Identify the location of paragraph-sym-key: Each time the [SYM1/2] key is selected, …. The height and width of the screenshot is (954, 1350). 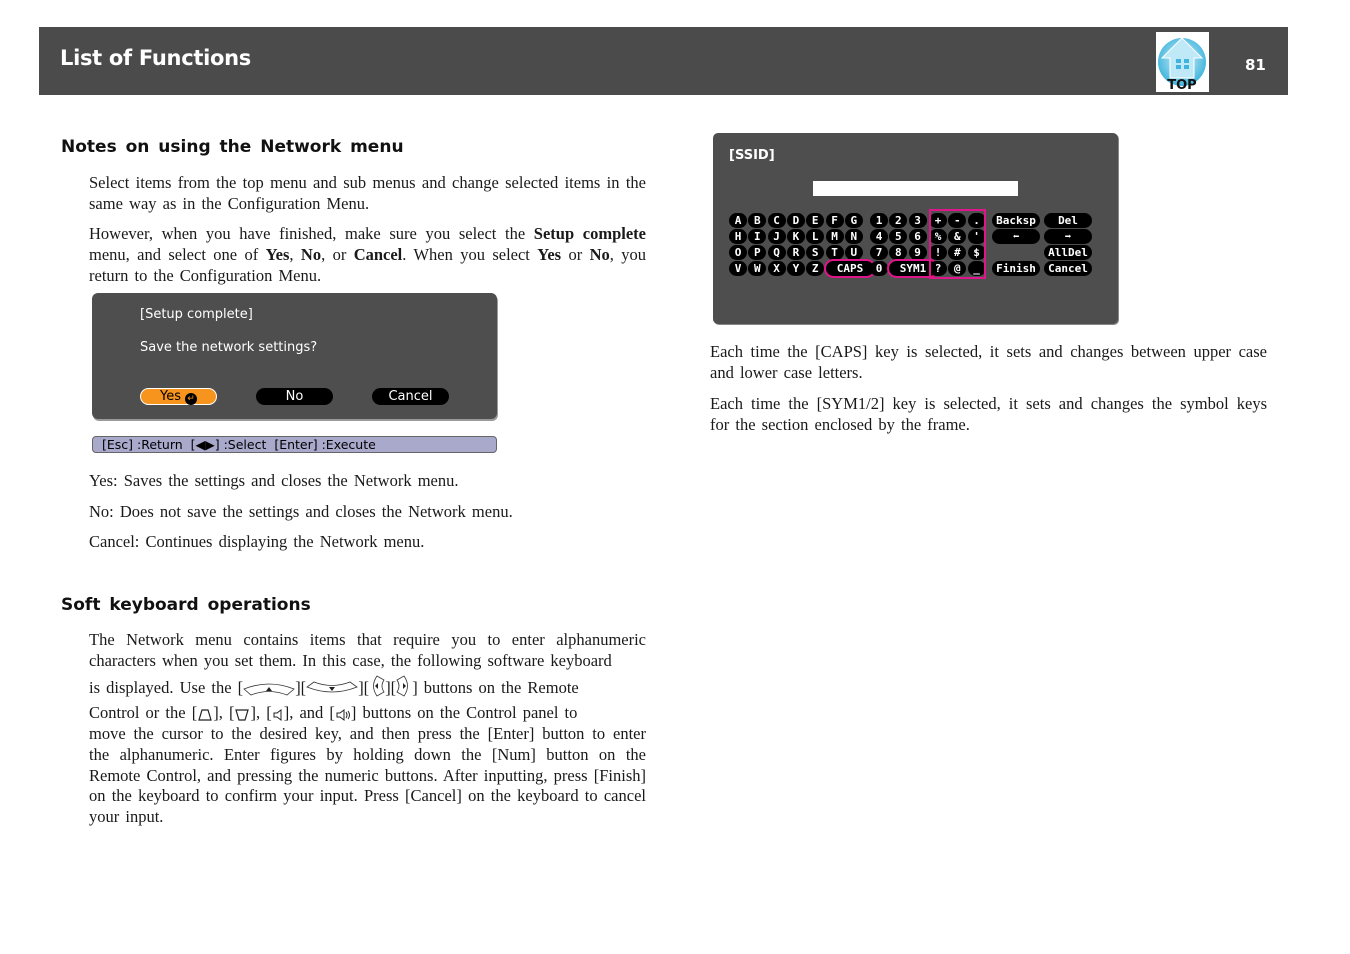
(988, 414).